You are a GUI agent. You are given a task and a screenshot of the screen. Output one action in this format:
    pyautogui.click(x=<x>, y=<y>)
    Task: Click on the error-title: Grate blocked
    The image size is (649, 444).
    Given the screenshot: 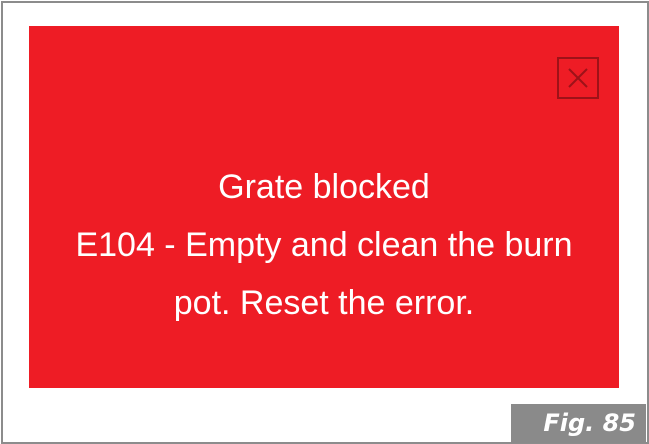 What is the action you would take?
    pyautogui.click(x=324, y=187)
    